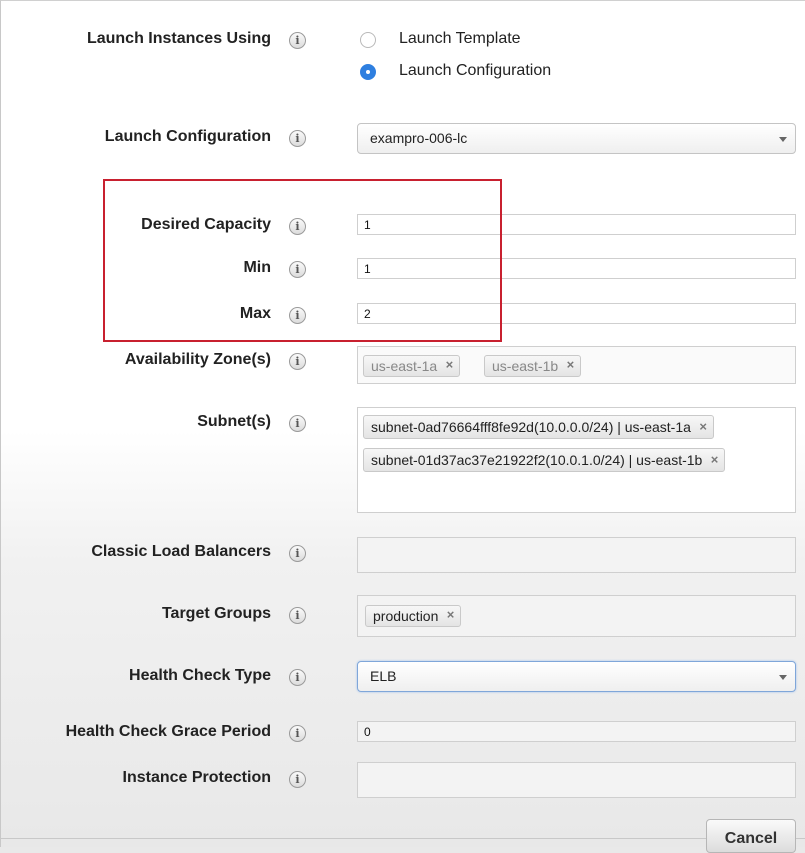  I want to click on health-check-grace-period-label: Health Check Grace Period, so click(168, 731).